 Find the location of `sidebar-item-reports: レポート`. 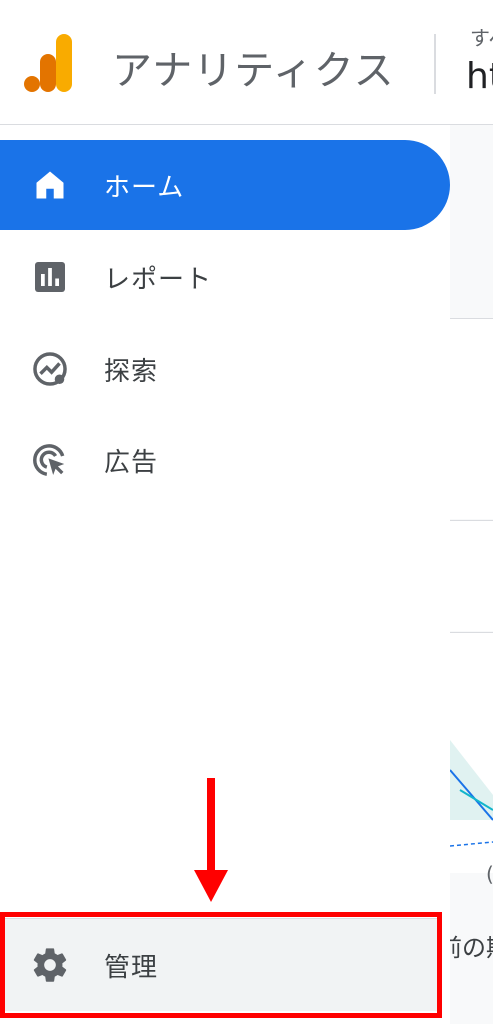

sidebar-item-reports: レポート is located at coordinates (225, 277).